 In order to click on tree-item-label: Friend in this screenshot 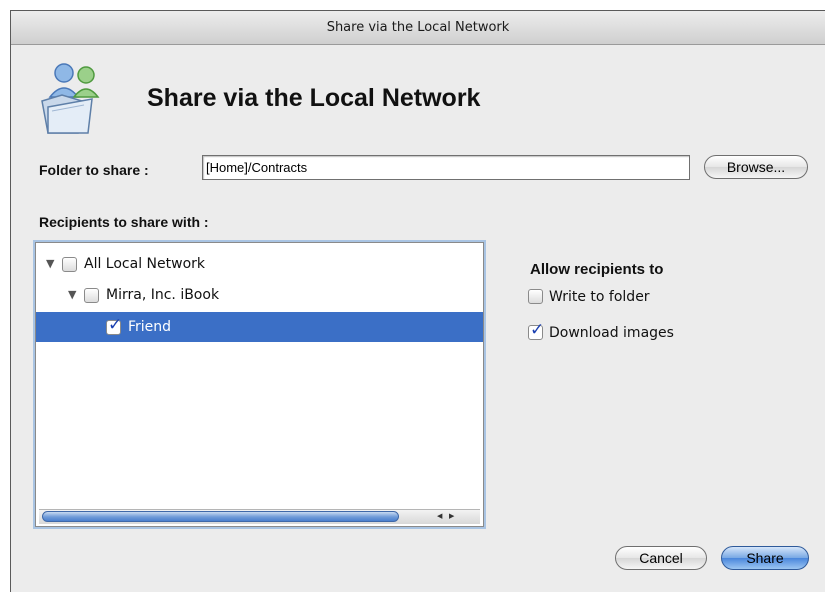, I will do `click(150, 327)`.